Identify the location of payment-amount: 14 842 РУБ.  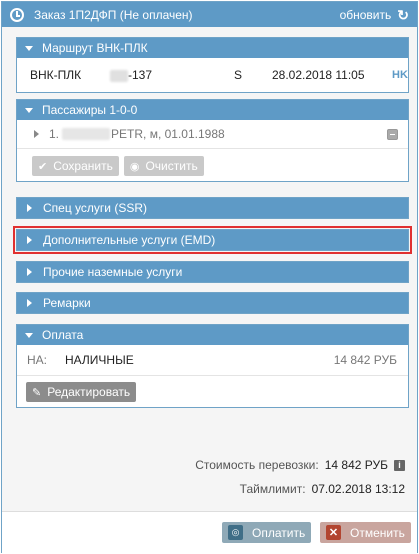
(365, 360).